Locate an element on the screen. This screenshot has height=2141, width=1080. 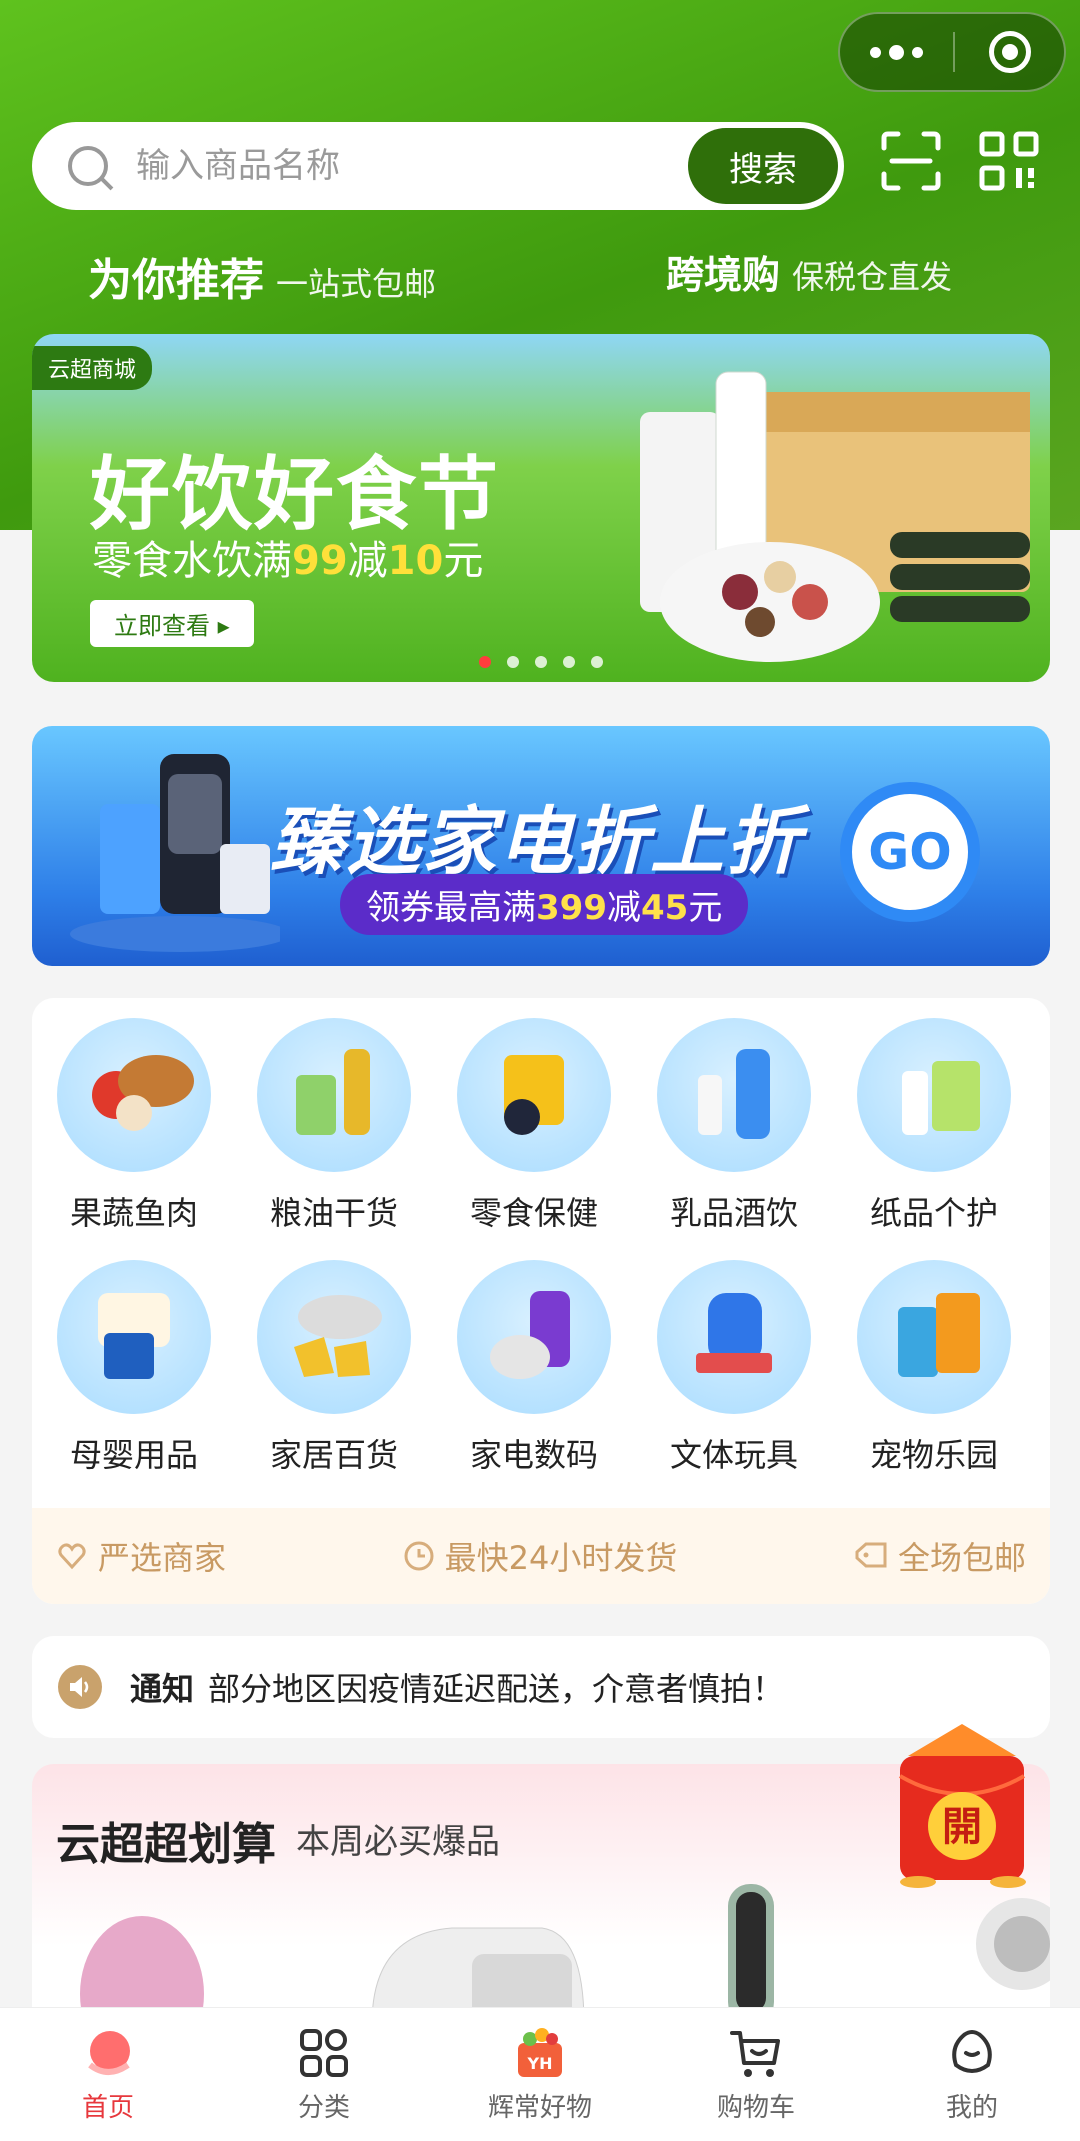
bottom-tab-bar: 首页 分类 YH 辉常好物 购物车 我的 is located at coordinates (540, 2074).